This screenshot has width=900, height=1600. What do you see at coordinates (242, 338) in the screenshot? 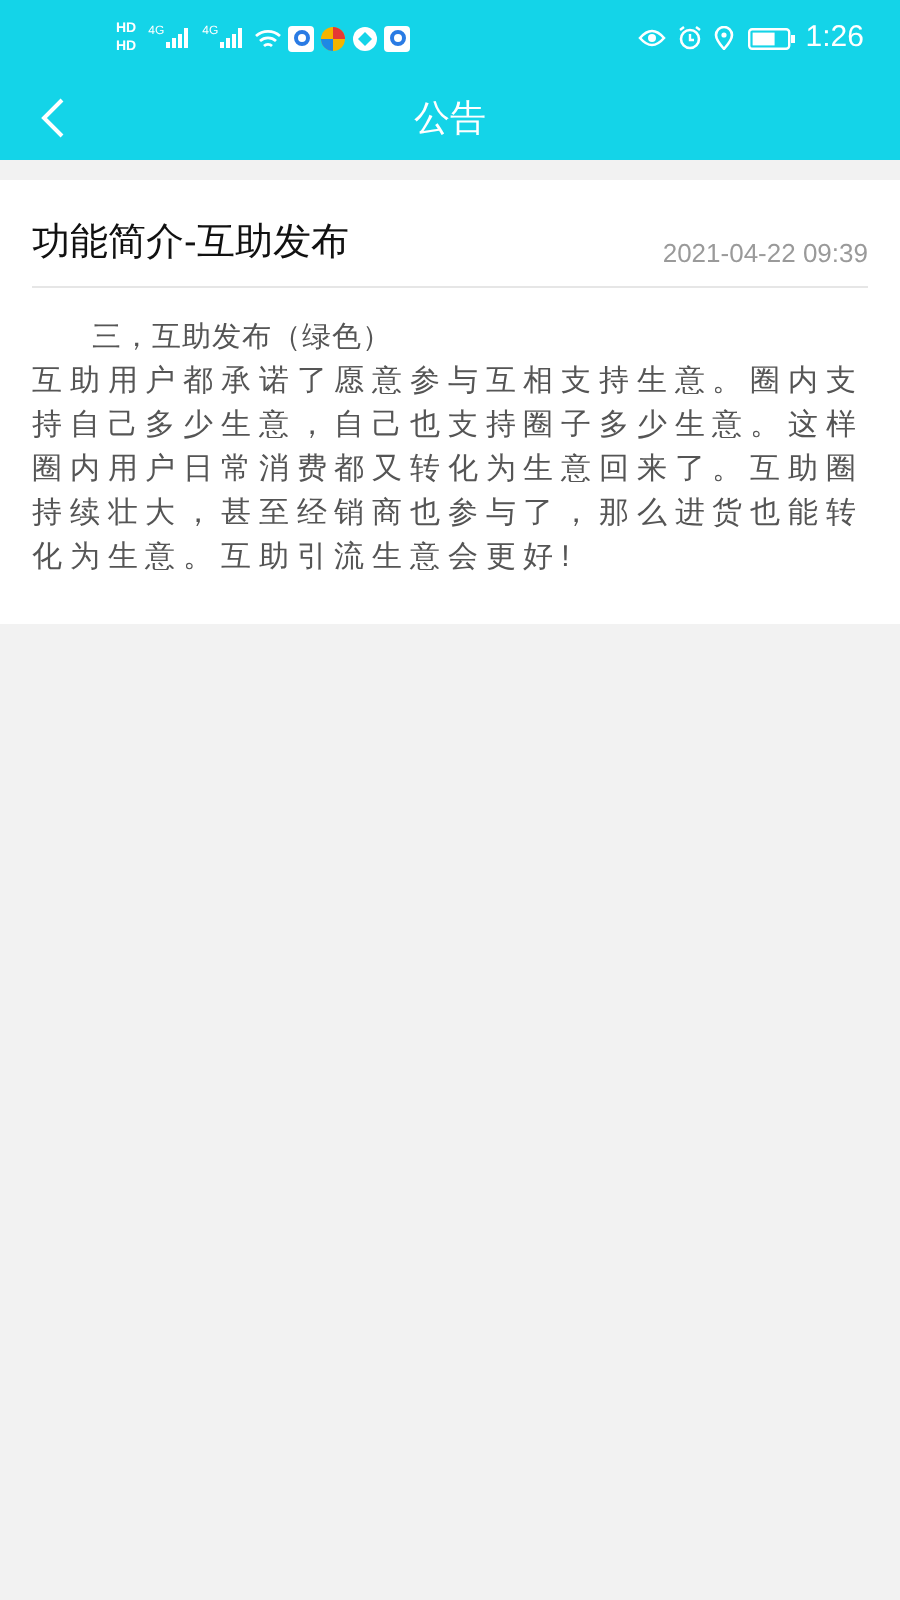
I see `article-heading: 三，互助发布（绿色）` at bounding box center [242, 338].